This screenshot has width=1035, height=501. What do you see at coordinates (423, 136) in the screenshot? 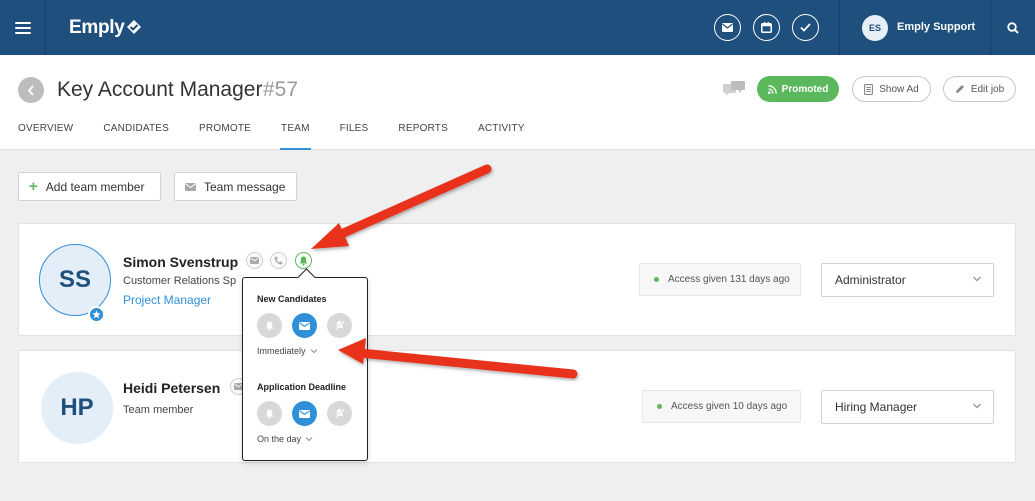
I see `tab-reports: REPORTS` at bounding box center [423, 136].